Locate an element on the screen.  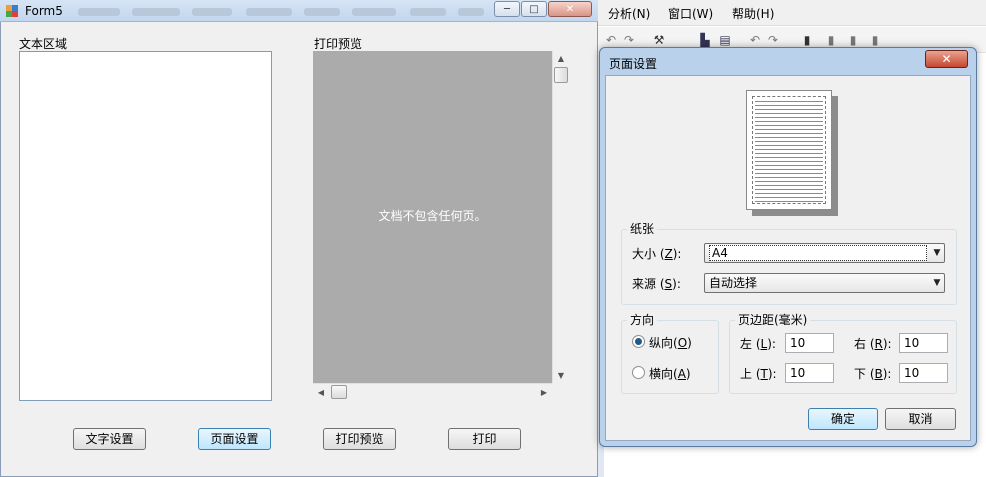
page-setup-button: 页面设置 is located at coordinates (234, 439).